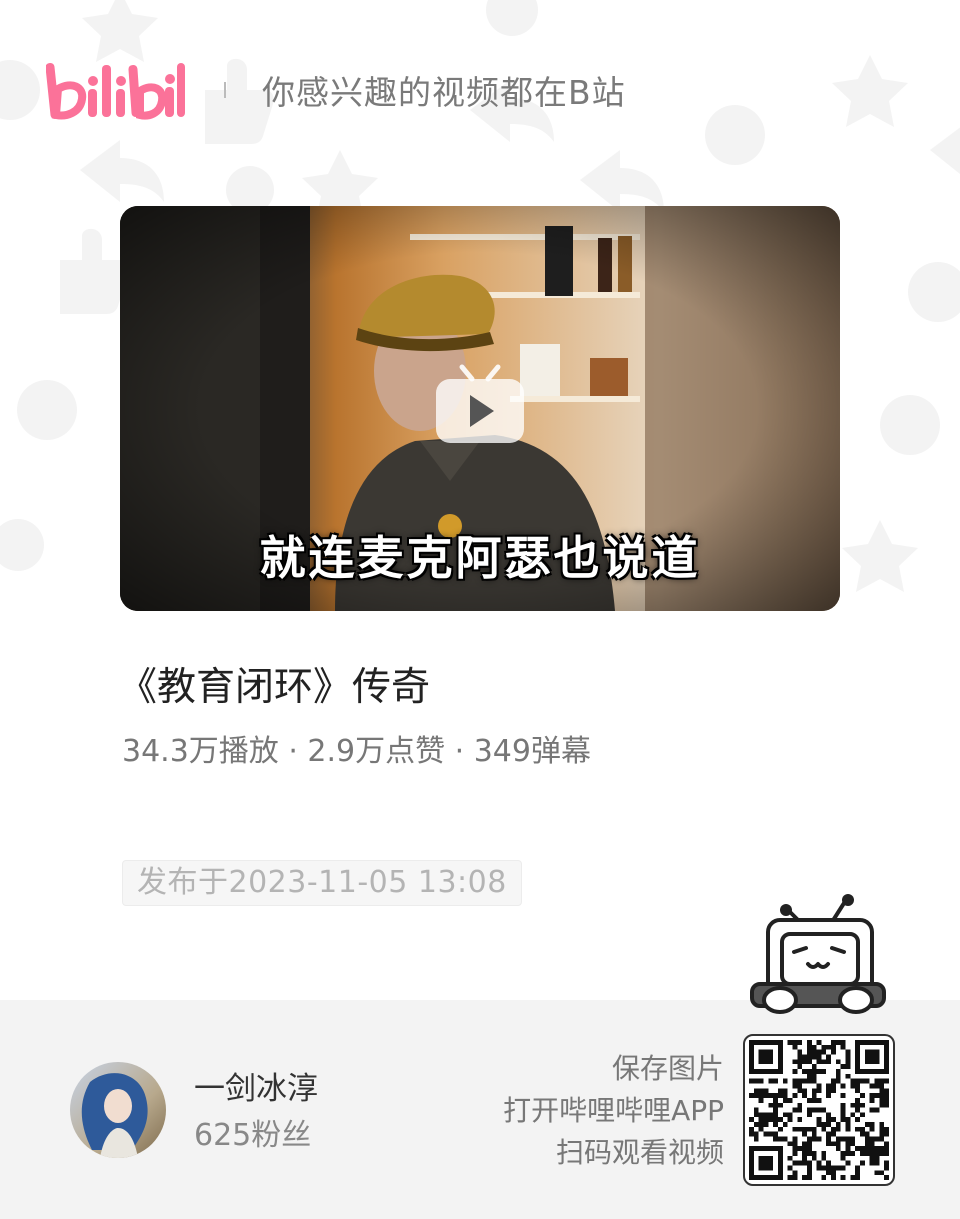  I want to click on cta-line-scan: 扫码观看视频, so click(639, 1152).